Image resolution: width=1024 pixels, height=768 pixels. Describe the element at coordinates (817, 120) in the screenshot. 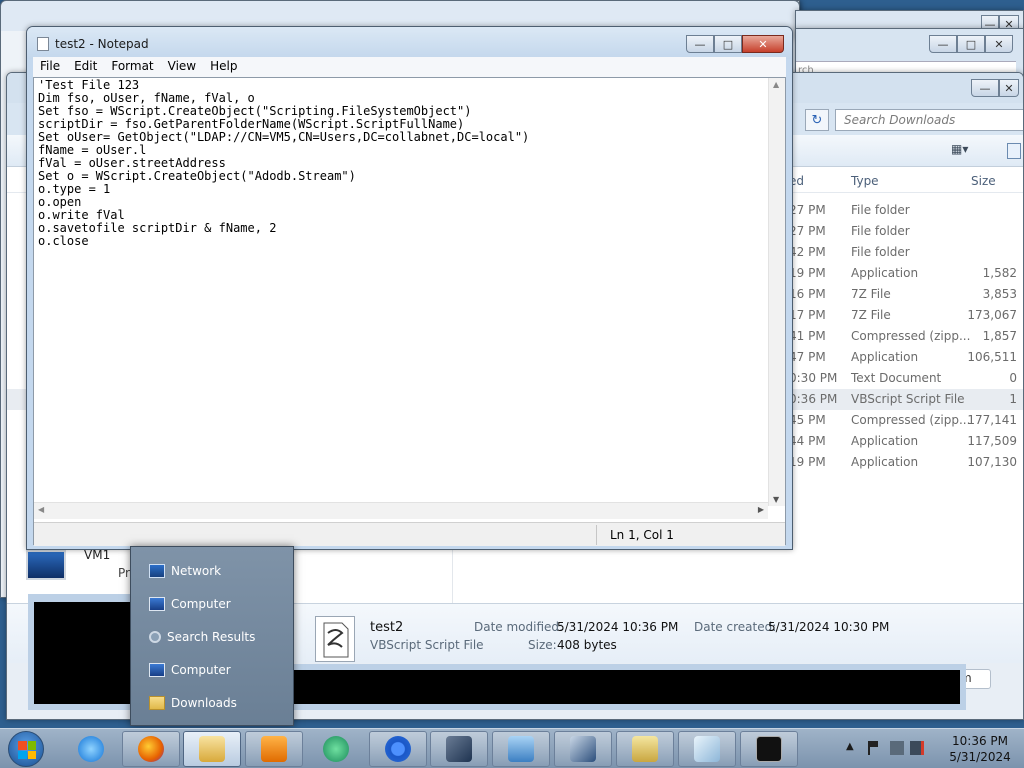

I see `refresh-icon: ↻` at that location.